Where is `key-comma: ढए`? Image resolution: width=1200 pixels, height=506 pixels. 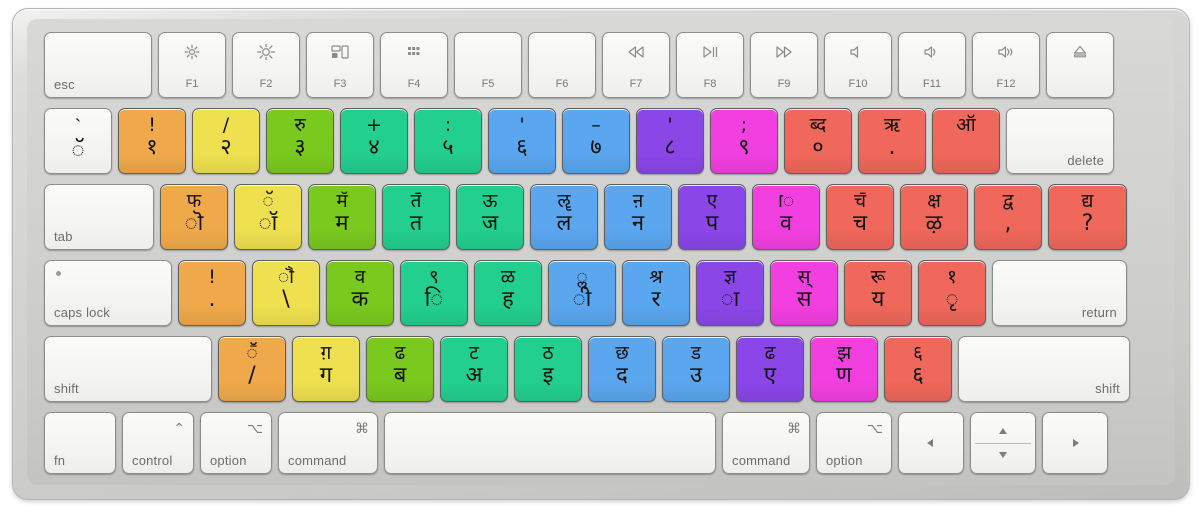
key-comma: ढए is located at coordinates (770, 369).